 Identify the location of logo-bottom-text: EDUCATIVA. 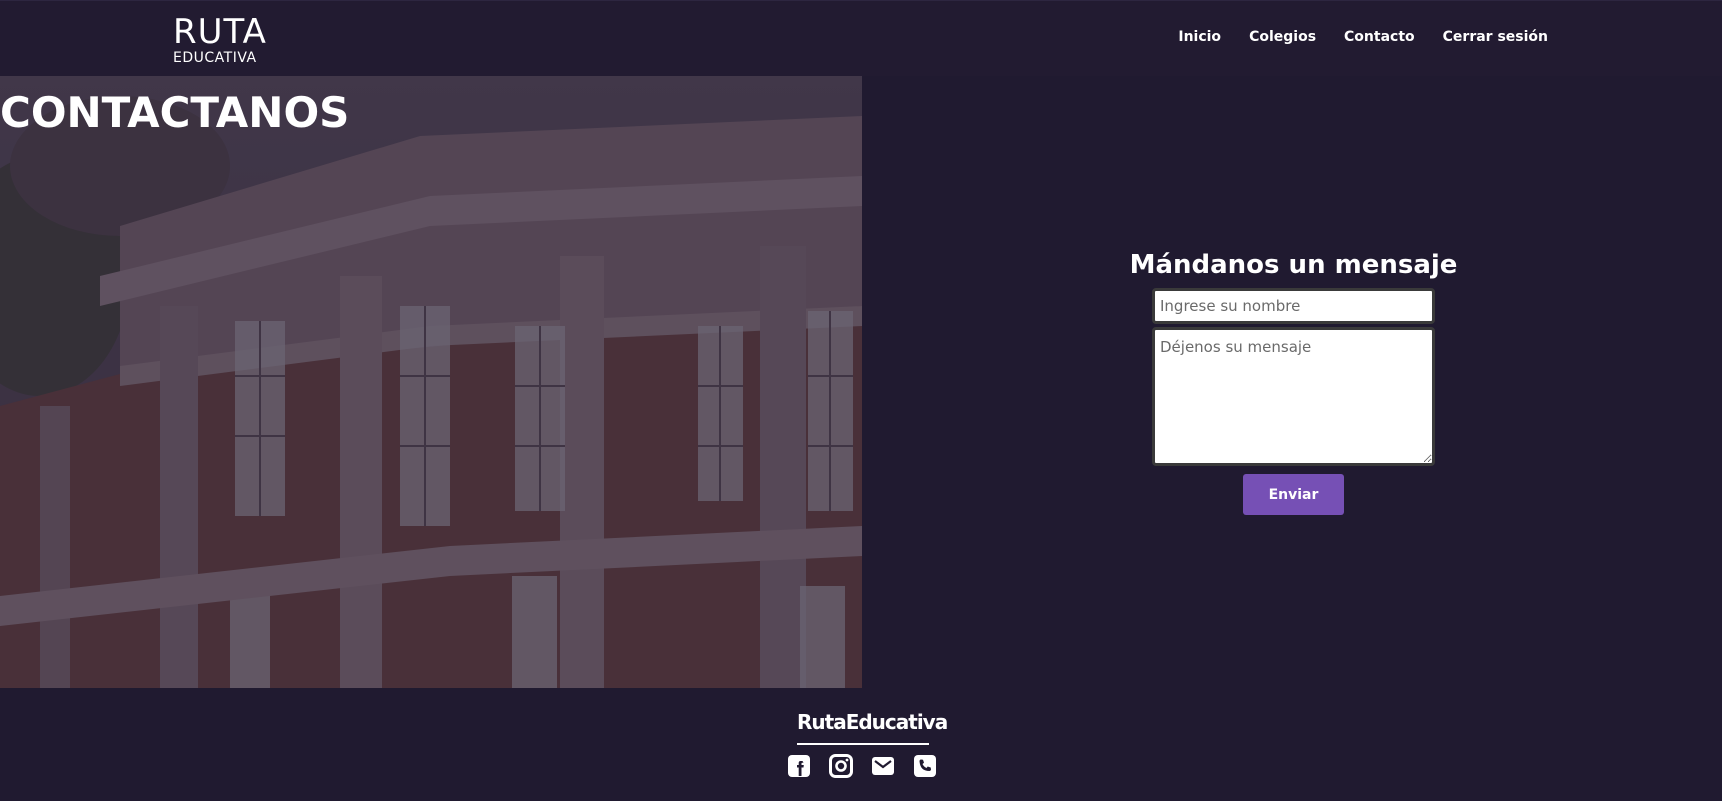
(215, 58).